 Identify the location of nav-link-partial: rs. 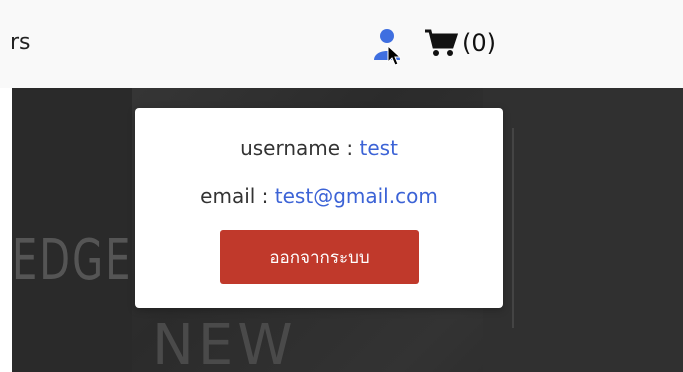
(20, 42).